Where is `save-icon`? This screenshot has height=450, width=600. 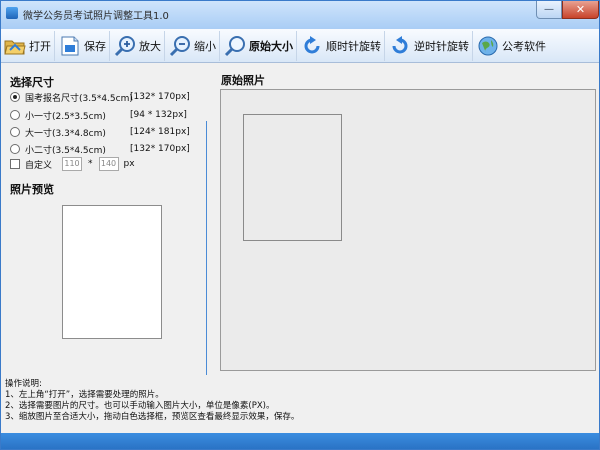 save-icon is located at coordinates (70, 46).